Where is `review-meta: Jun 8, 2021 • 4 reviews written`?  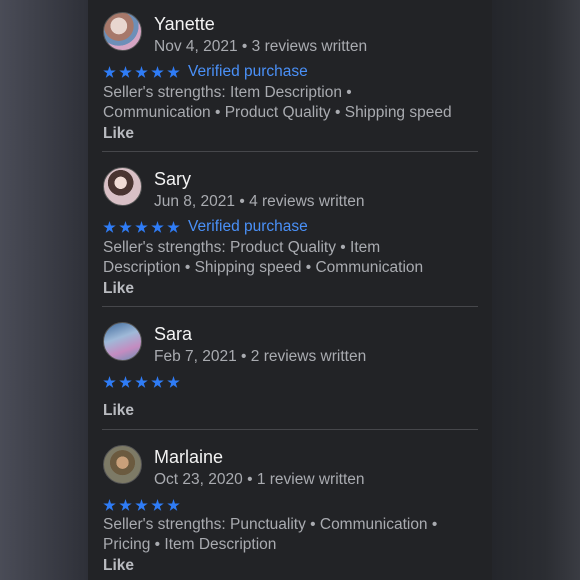 review-meta: Jun 8, 2021 • 4 reviews written is located at coordinates (259, 202).